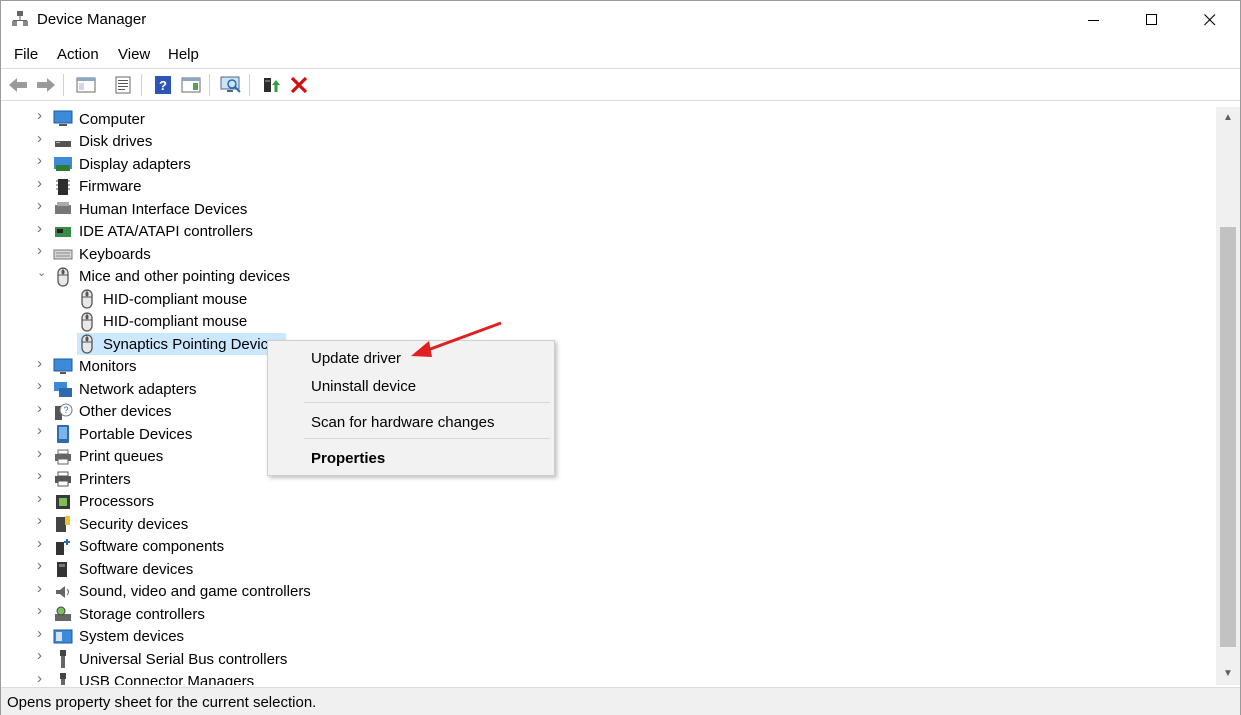 Image resolution: width=1241 pixels, height=715 pixels. What do you see at coordinates (102, 254) in the screenshot?
I see `tree-node-keyboard: Keyboards` at bounding box center [102, 254].